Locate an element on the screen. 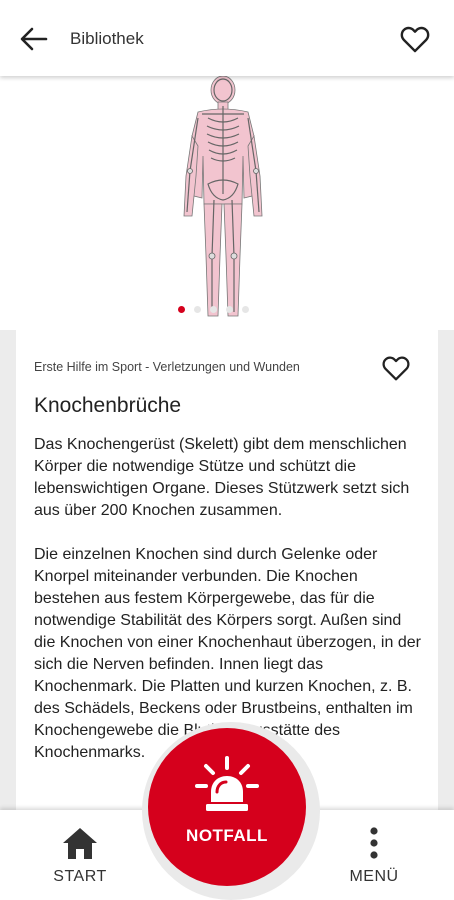  side-gutter-left is located at coordinates (8, 570).